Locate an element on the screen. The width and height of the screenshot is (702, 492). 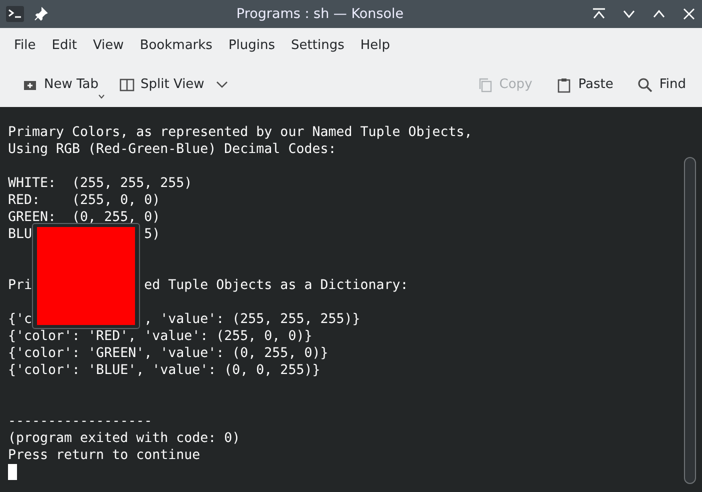
terminal-line: Press return to continue is located at coordinates (104, 455).